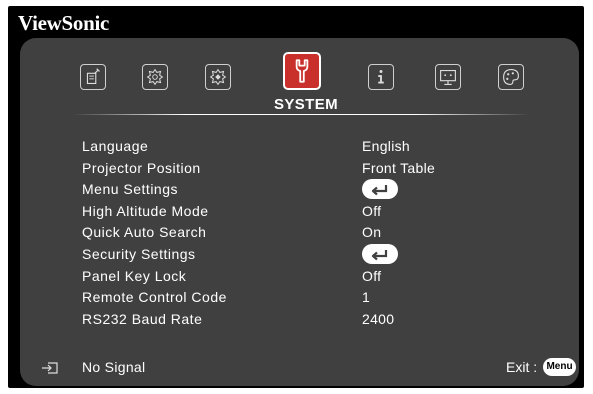 The height and width of the screenshot is (394, 593). Describe the element at coordinates (306, 104) in the screenshot. I see `section-title: SYSTEM` at that location.